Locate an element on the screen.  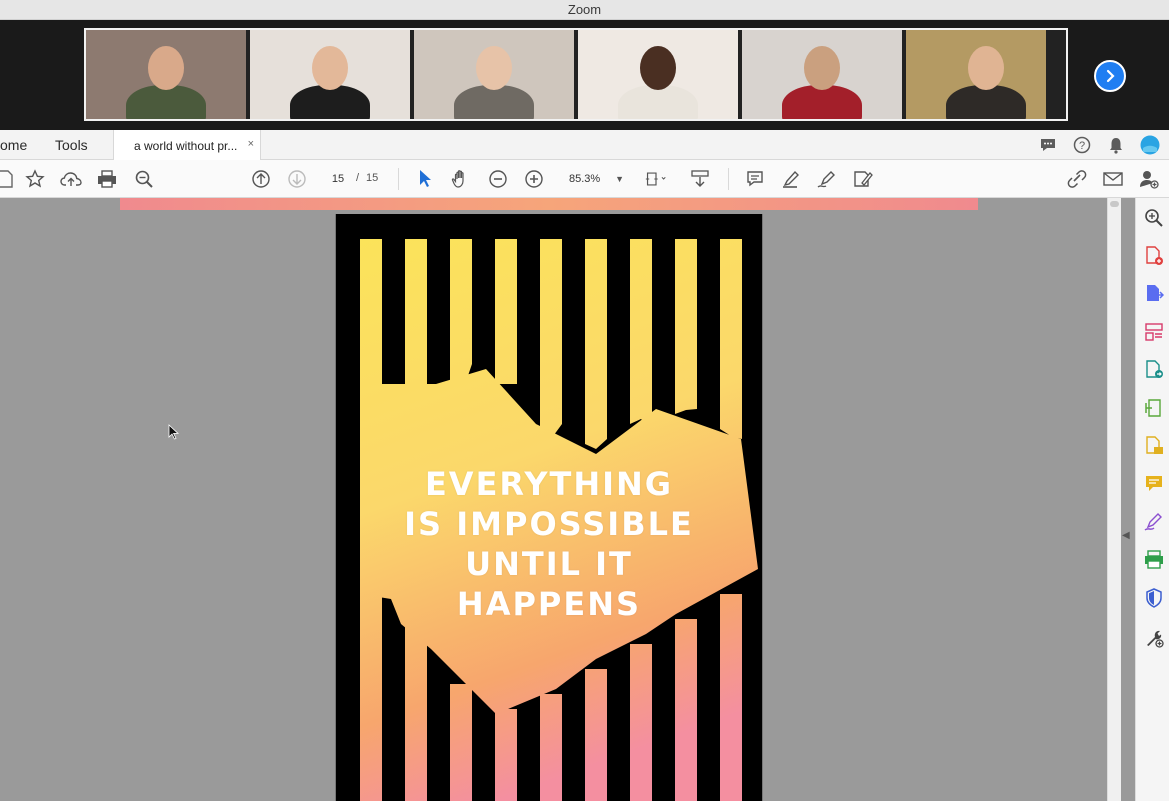
create-pdf-icon is located at coordinates (1154, 256).